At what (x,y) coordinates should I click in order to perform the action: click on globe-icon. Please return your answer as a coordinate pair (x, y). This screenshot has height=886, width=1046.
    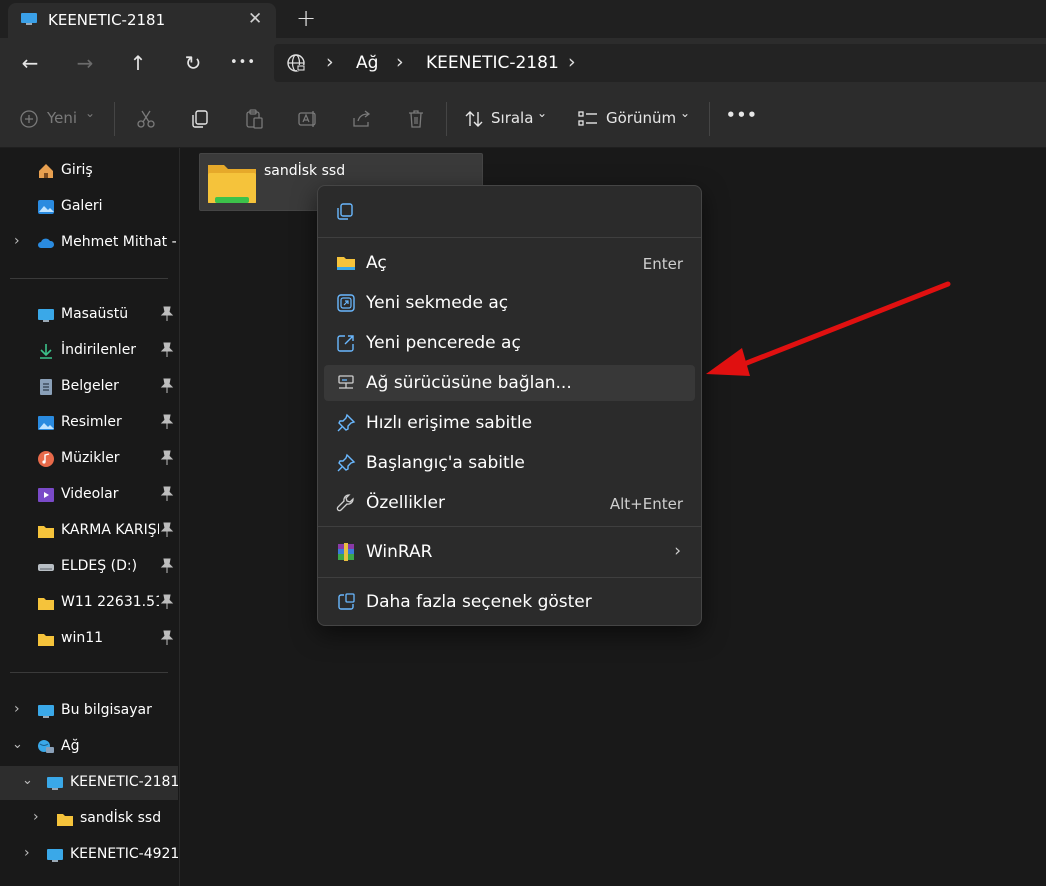
    Looking at the image, I should click on (296, 63).